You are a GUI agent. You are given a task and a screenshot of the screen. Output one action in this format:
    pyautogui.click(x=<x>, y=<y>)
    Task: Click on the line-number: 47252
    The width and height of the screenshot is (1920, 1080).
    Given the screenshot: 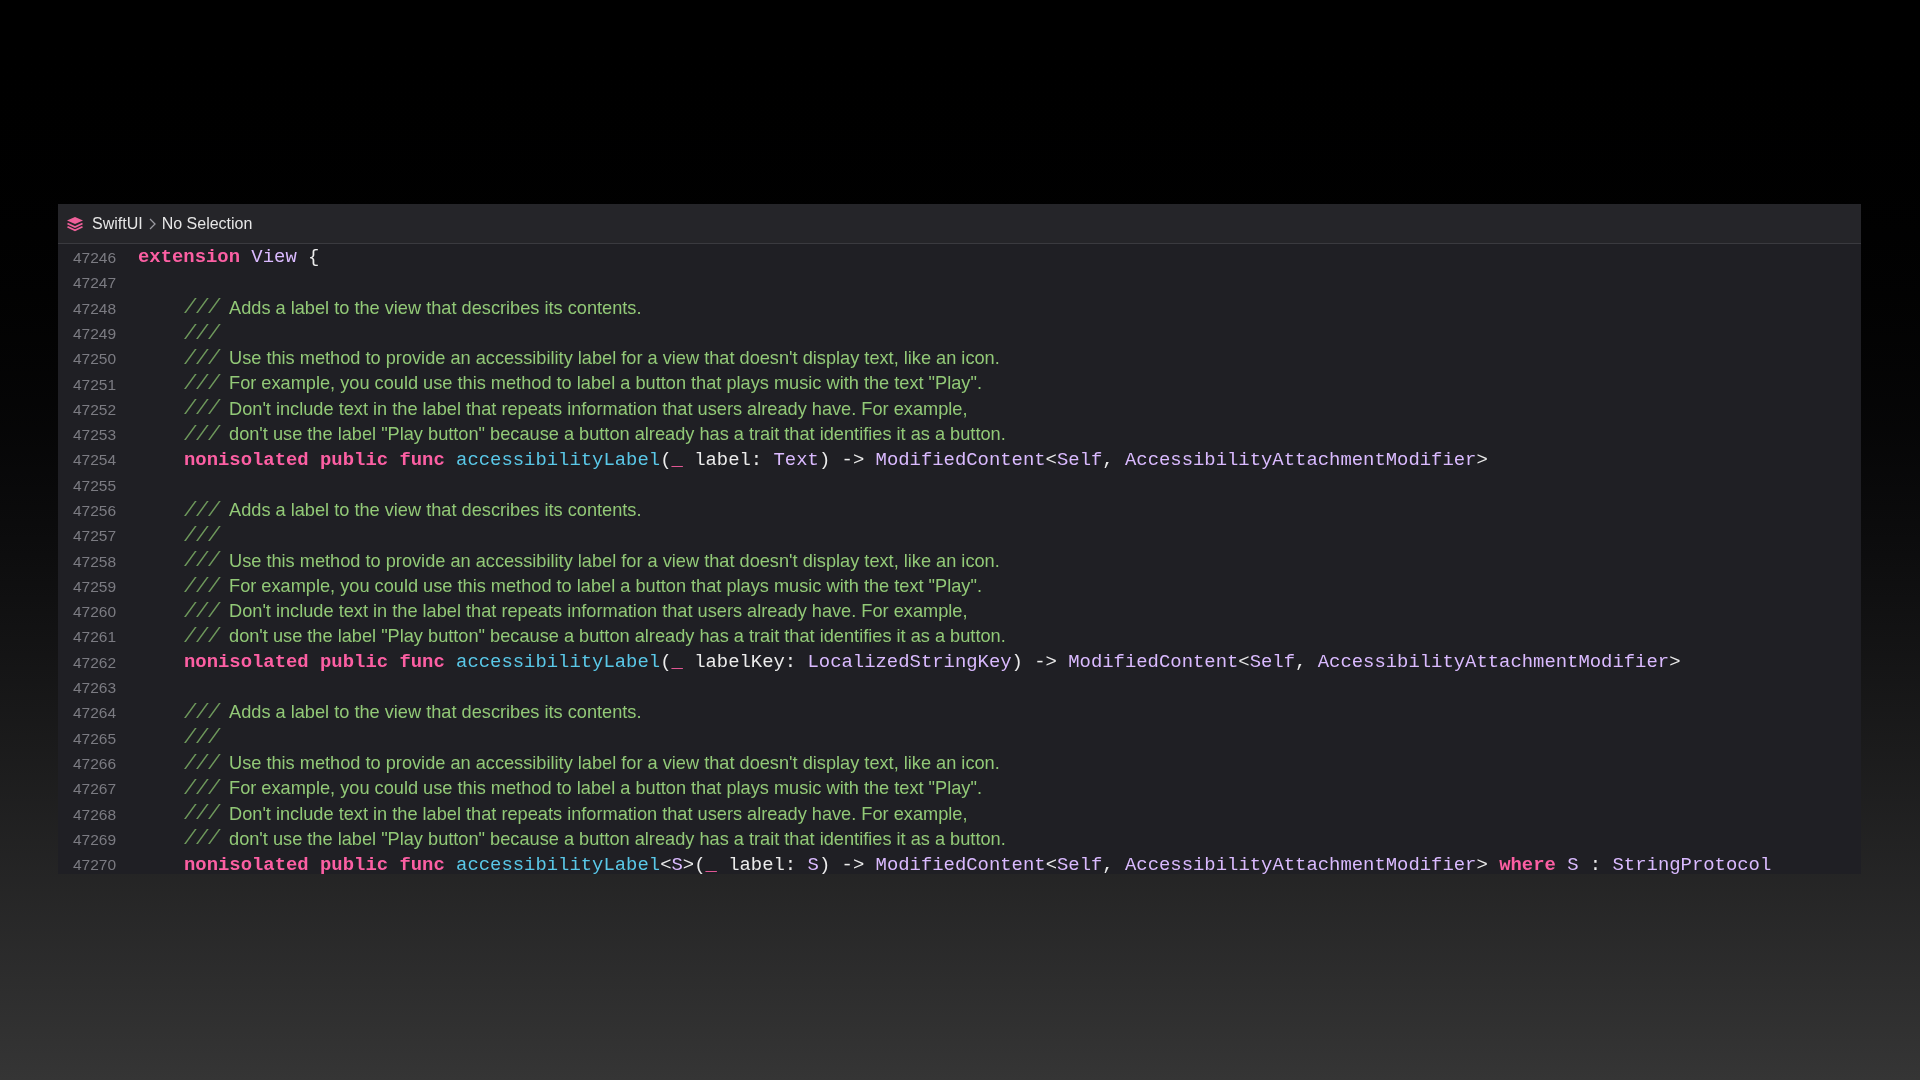 What is the action you would take?
    pyautogui.click(x=95, y=409)
    